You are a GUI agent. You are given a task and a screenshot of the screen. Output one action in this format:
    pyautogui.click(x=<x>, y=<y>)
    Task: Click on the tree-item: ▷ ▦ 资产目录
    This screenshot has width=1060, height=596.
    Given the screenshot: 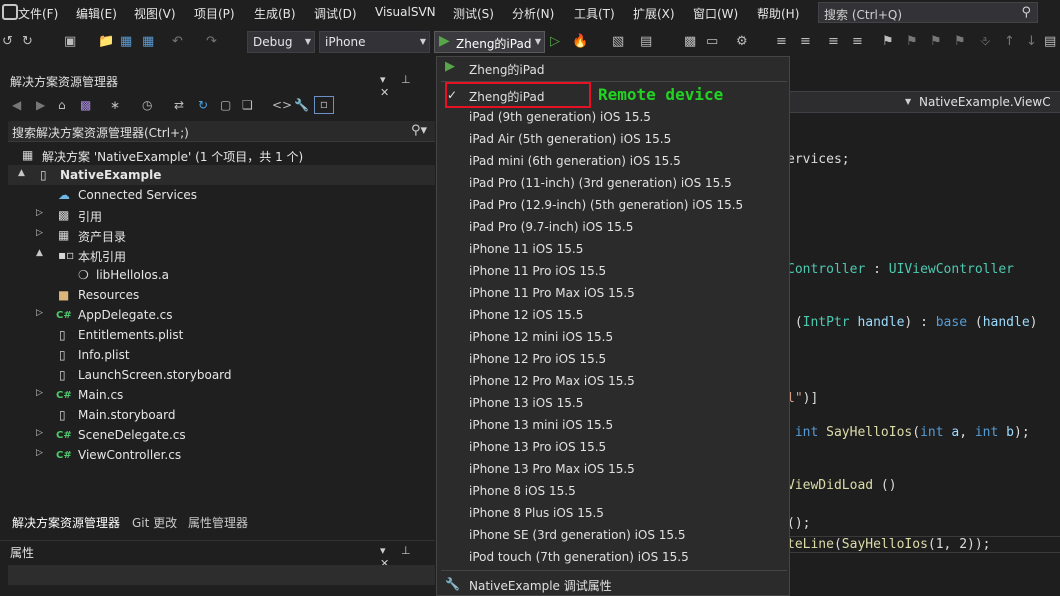 What is the action you would take?
    pyautogui.click(x=217, y=235)
    